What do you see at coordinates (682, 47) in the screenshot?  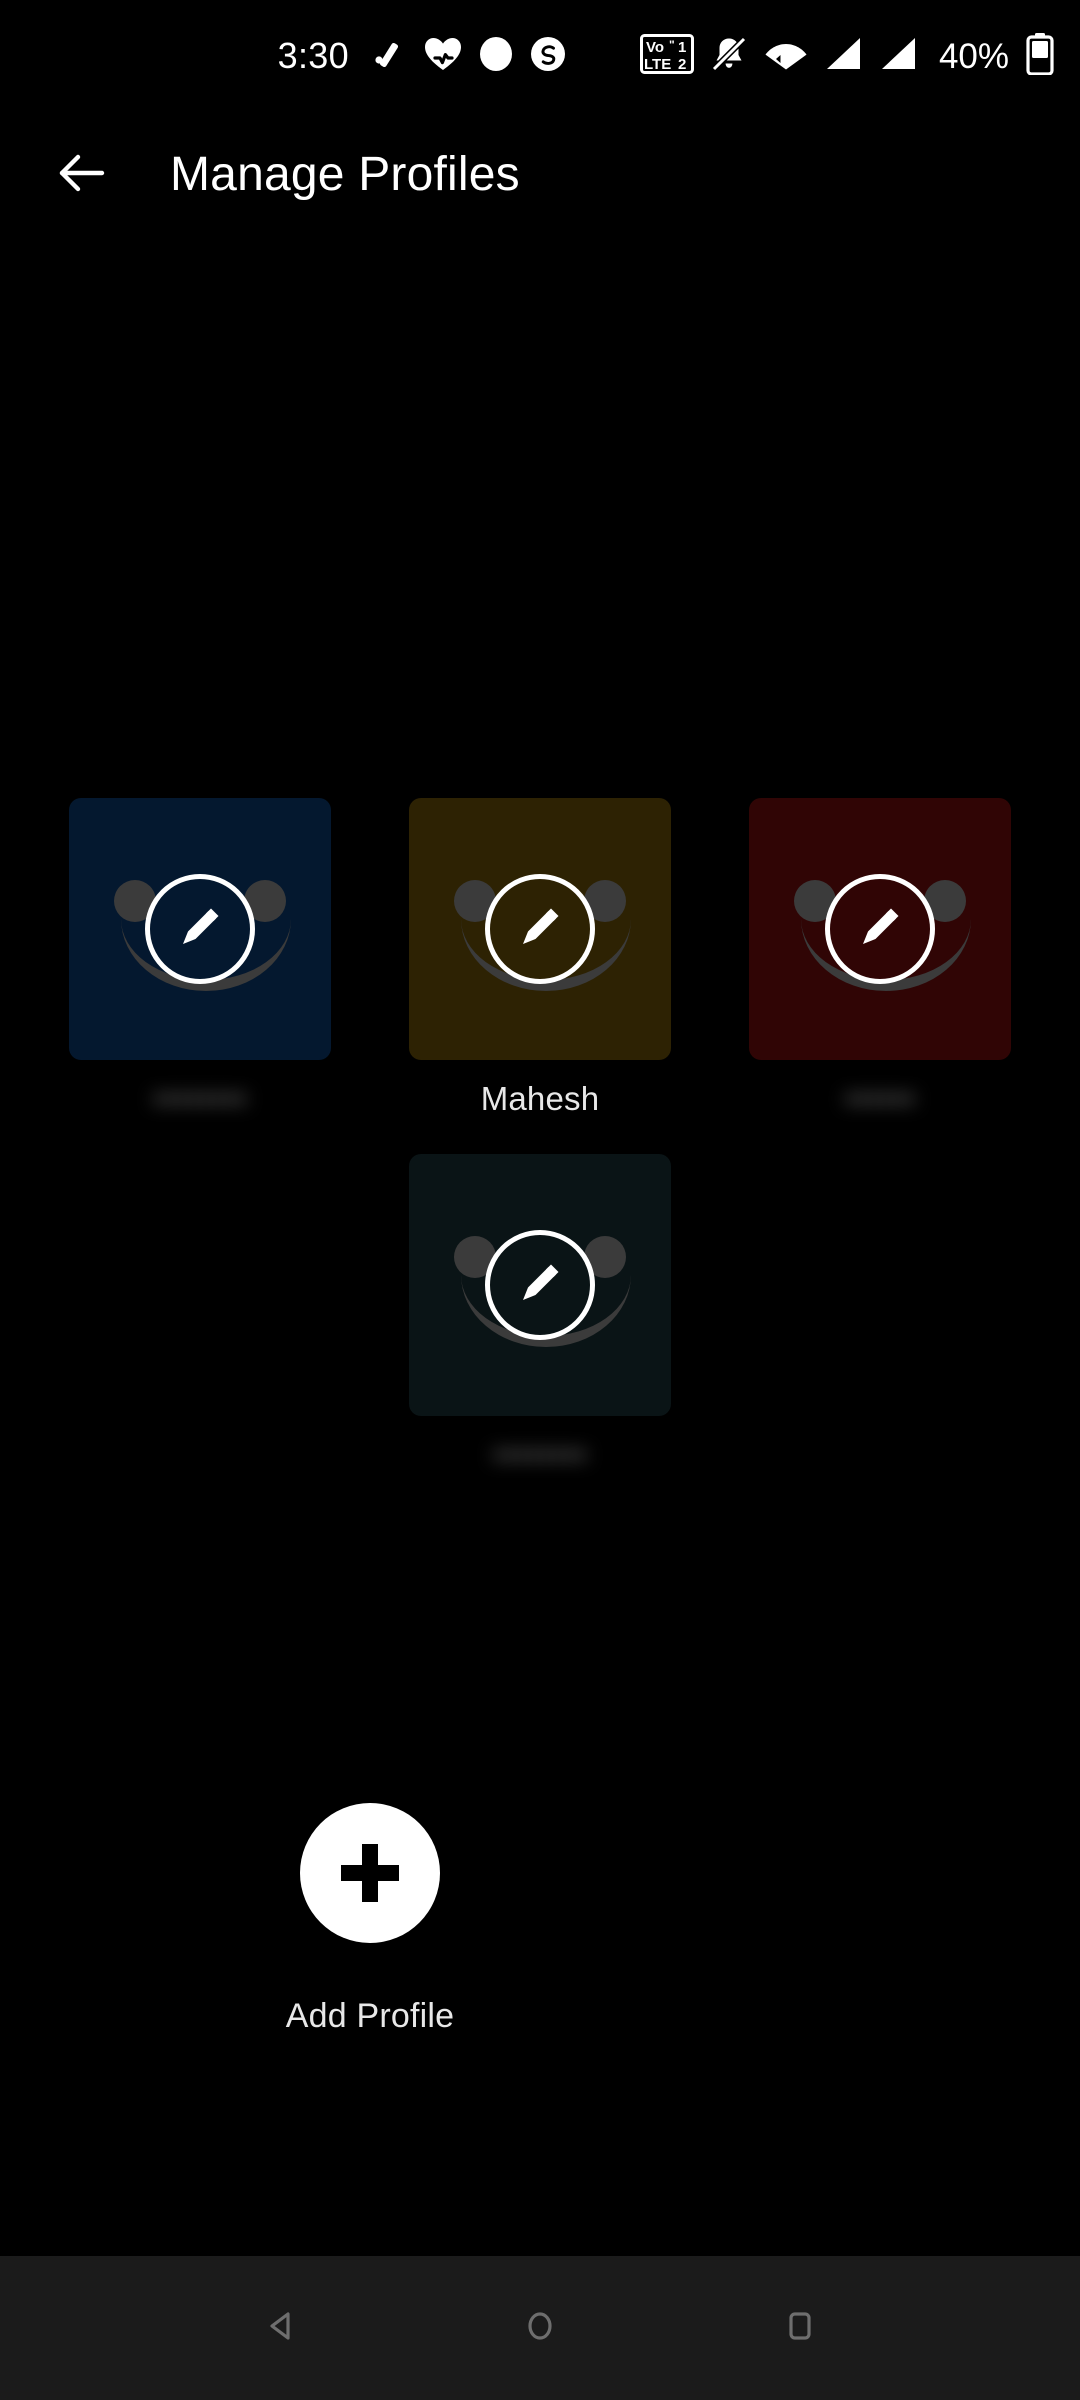 I see `svg-text: 1` at bounding box center [682, 47].